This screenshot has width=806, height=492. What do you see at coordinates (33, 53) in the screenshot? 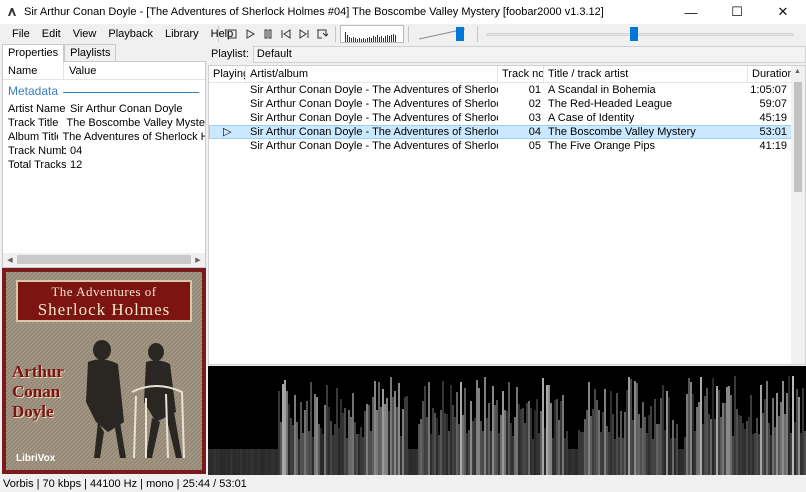
I see `tab-properties: Properties` at bounding box center [33, 53].